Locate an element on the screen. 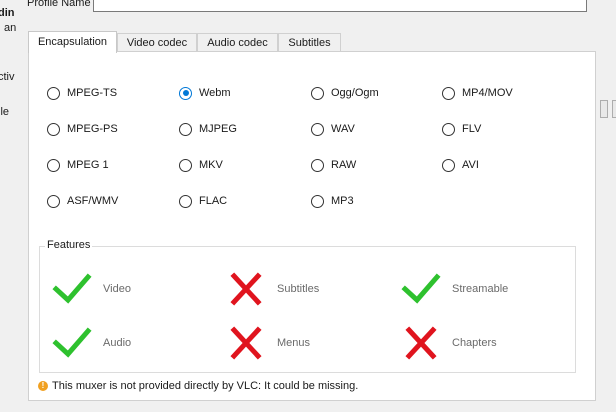 This screenshot has width=616, height=412. feature-label: Subtitles is located at coordinates (298, 289).